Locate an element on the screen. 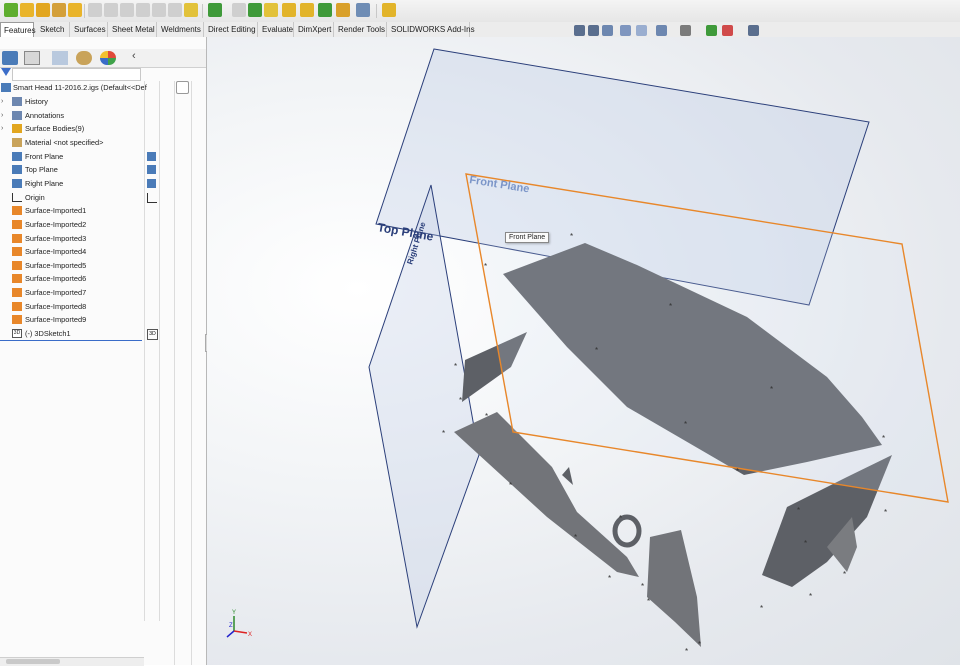  tree-item-surface-imported2: Surface-Imported2 is located at coordinates (80, 224).